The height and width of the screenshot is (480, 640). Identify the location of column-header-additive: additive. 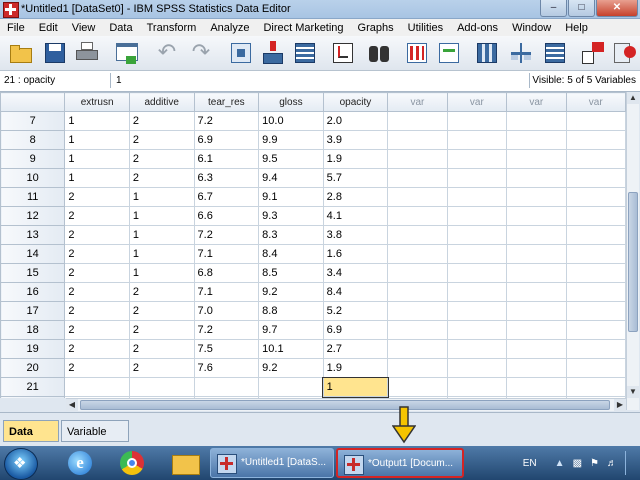
(161, 102).